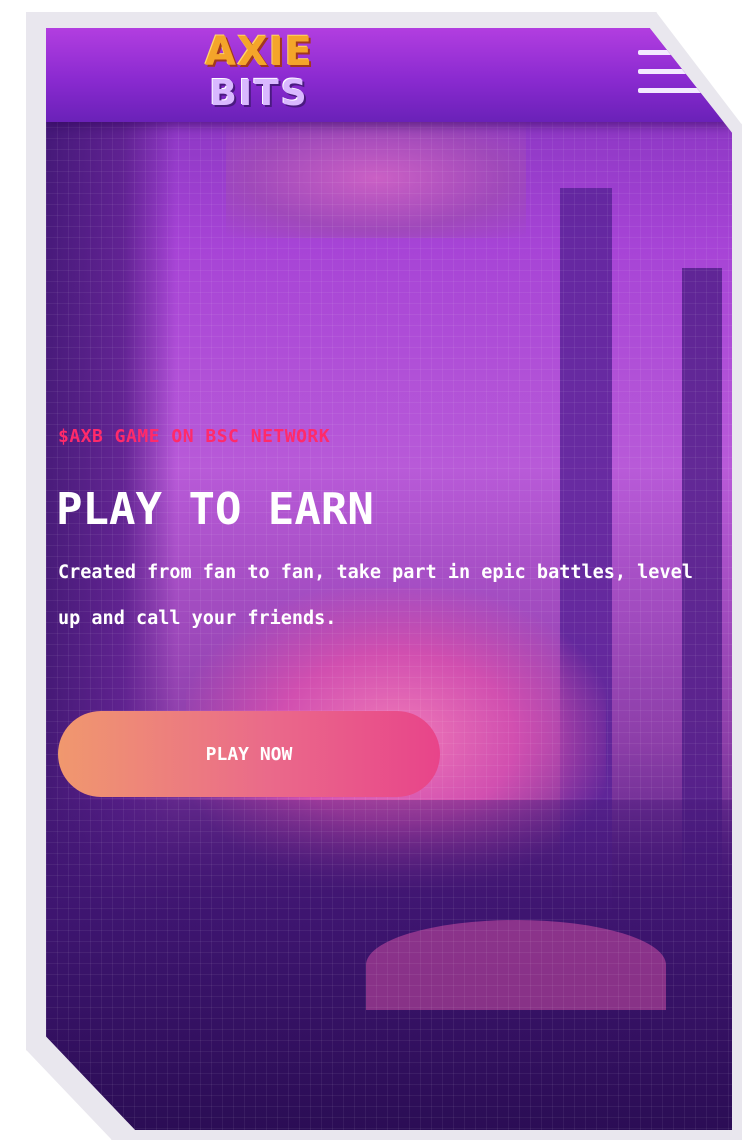 The image size is (747, 1147). What do you see at coordinates (389, 75) in the screenshot?
I see `site-header: AXIE BITS` at bounding box center [389, 75].